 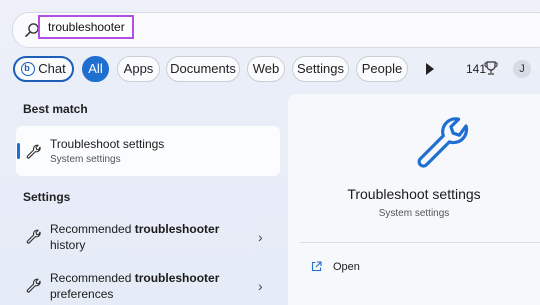 I want to click on best-match-heading: Best match, so click(x=55, y=109).